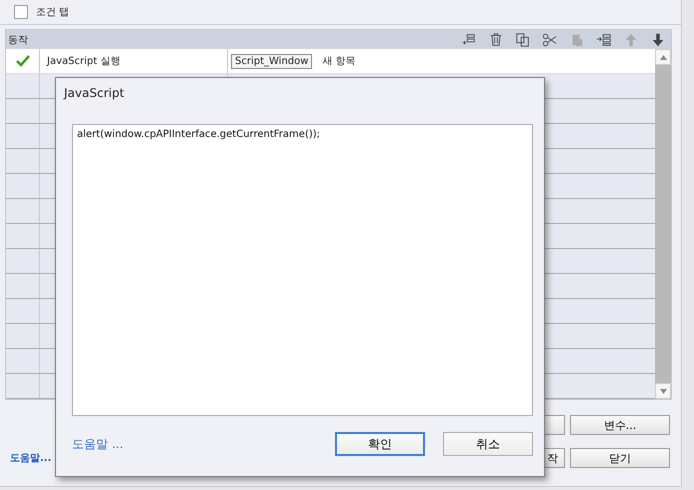  What do you see at coordinates (488, 444) in the screenshot?
I see `dialog-button: 취소` at bounding box center [488, 444].